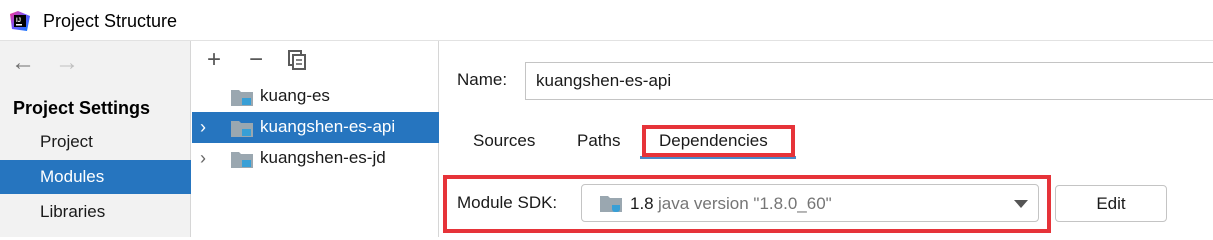 The image size is (1213, 240). What do you see at coordinates (95, 212) in the screenshot?
I see `sidebar-item-libraries: Libraries` at bounding box center [95, 212].